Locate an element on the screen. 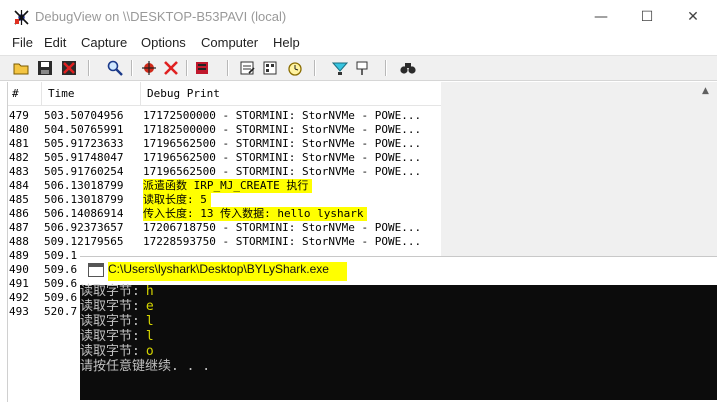 Image resolution: width=717 pixels, height=402 pixels. menu-computer: Computer is located at coordinates (229, 42).